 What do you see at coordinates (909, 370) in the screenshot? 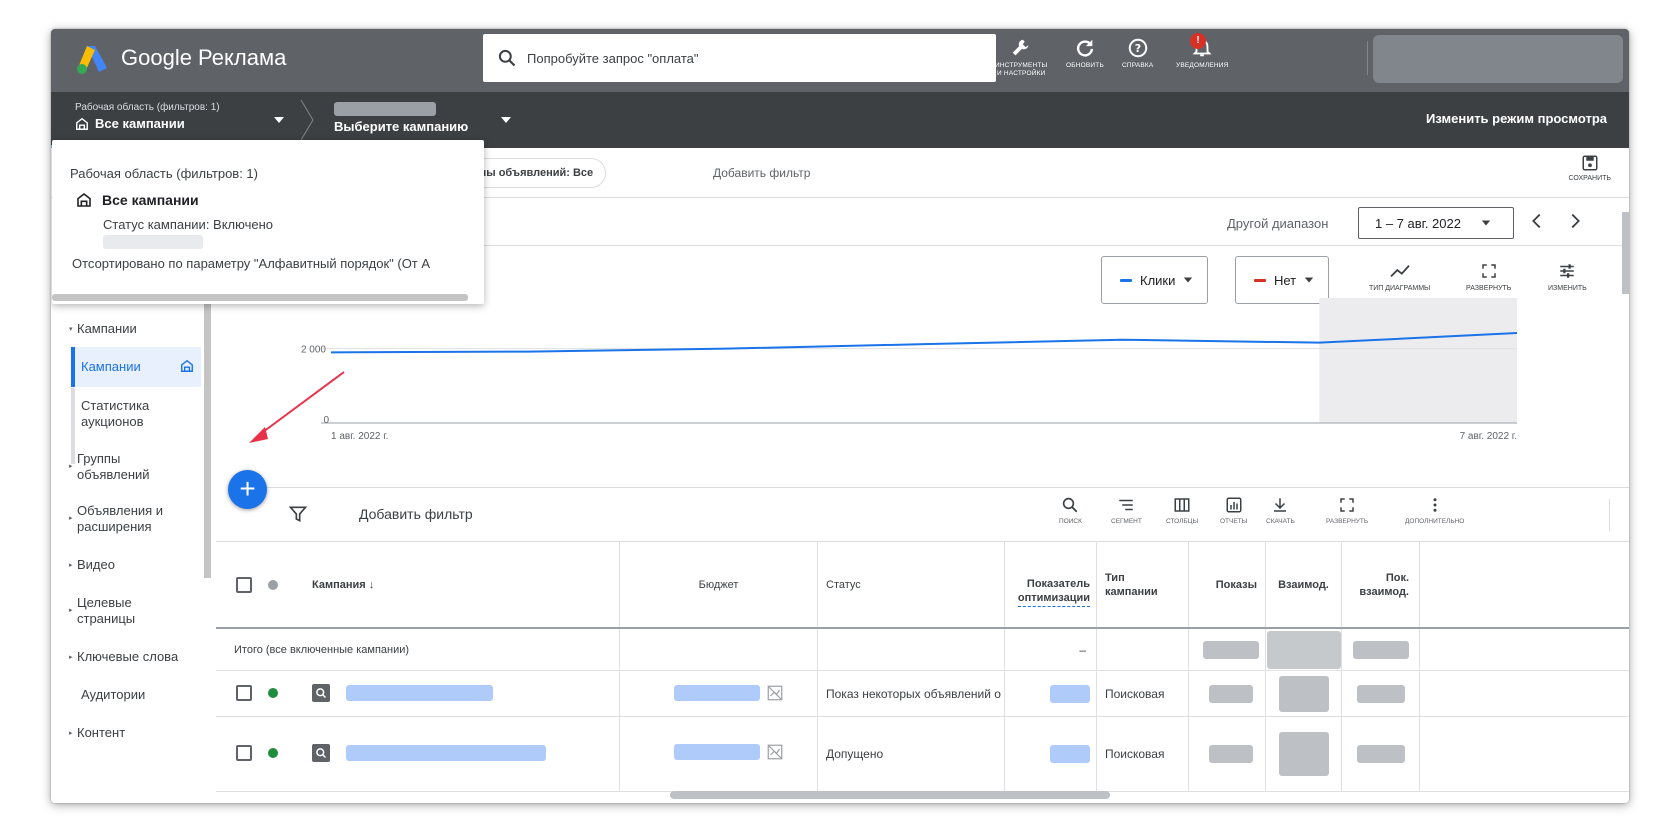
I see `performance-chart: 2 000 0 1 авг. 2022 г. 7 авг. 2022 г.` at bounding box center [909, 370].